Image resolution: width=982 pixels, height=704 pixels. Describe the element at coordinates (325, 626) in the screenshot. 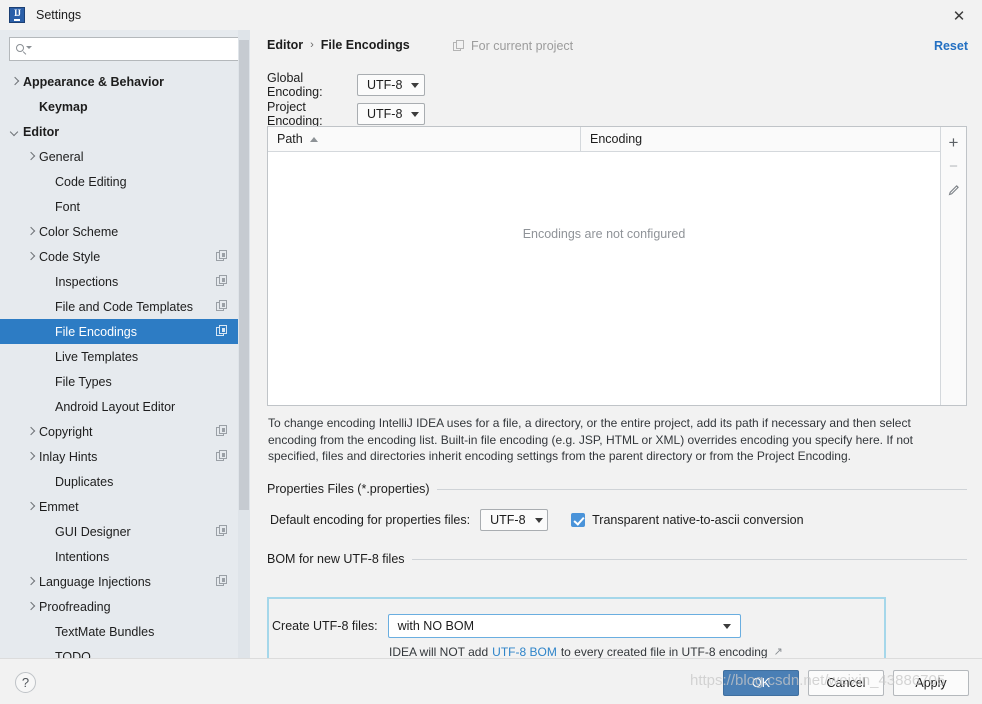

I see `create-utf8-label: Create UTF-8 files:` at that location.